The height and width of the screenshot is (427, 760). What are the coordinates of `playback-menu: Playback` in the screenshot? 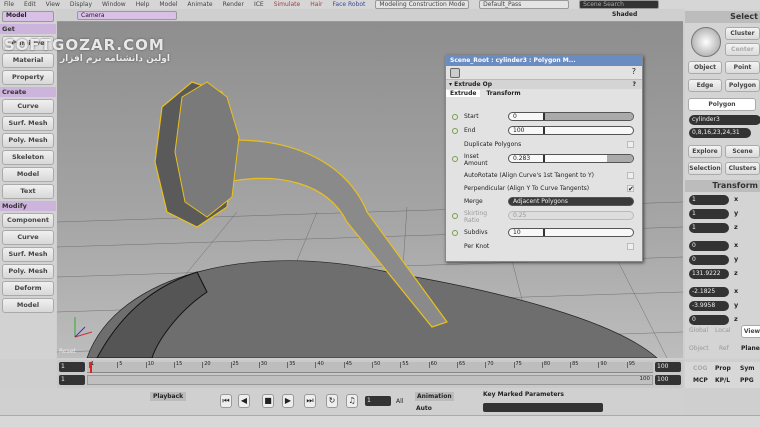 It's located at (168, 396).